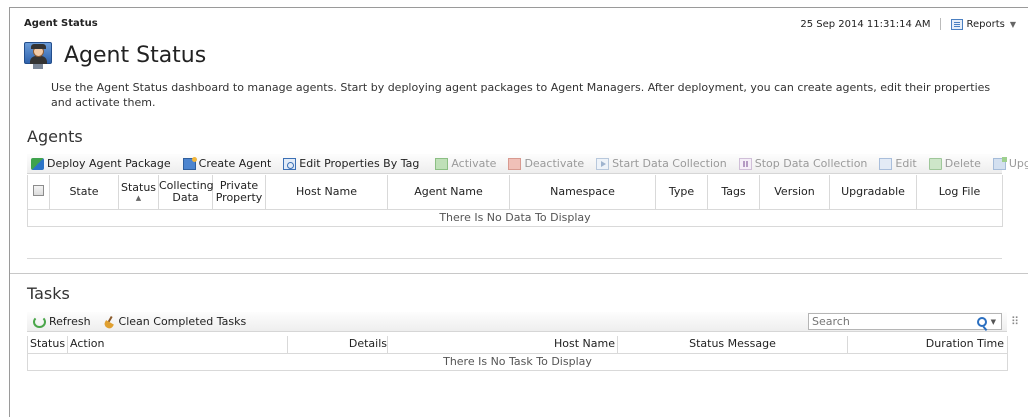 The height and width of the screenshot is (417, 1028). What do you see at coordinates (959, 192) in the screenshot?
I see `column-log-file: Log File` at bounding box center [959, 192].